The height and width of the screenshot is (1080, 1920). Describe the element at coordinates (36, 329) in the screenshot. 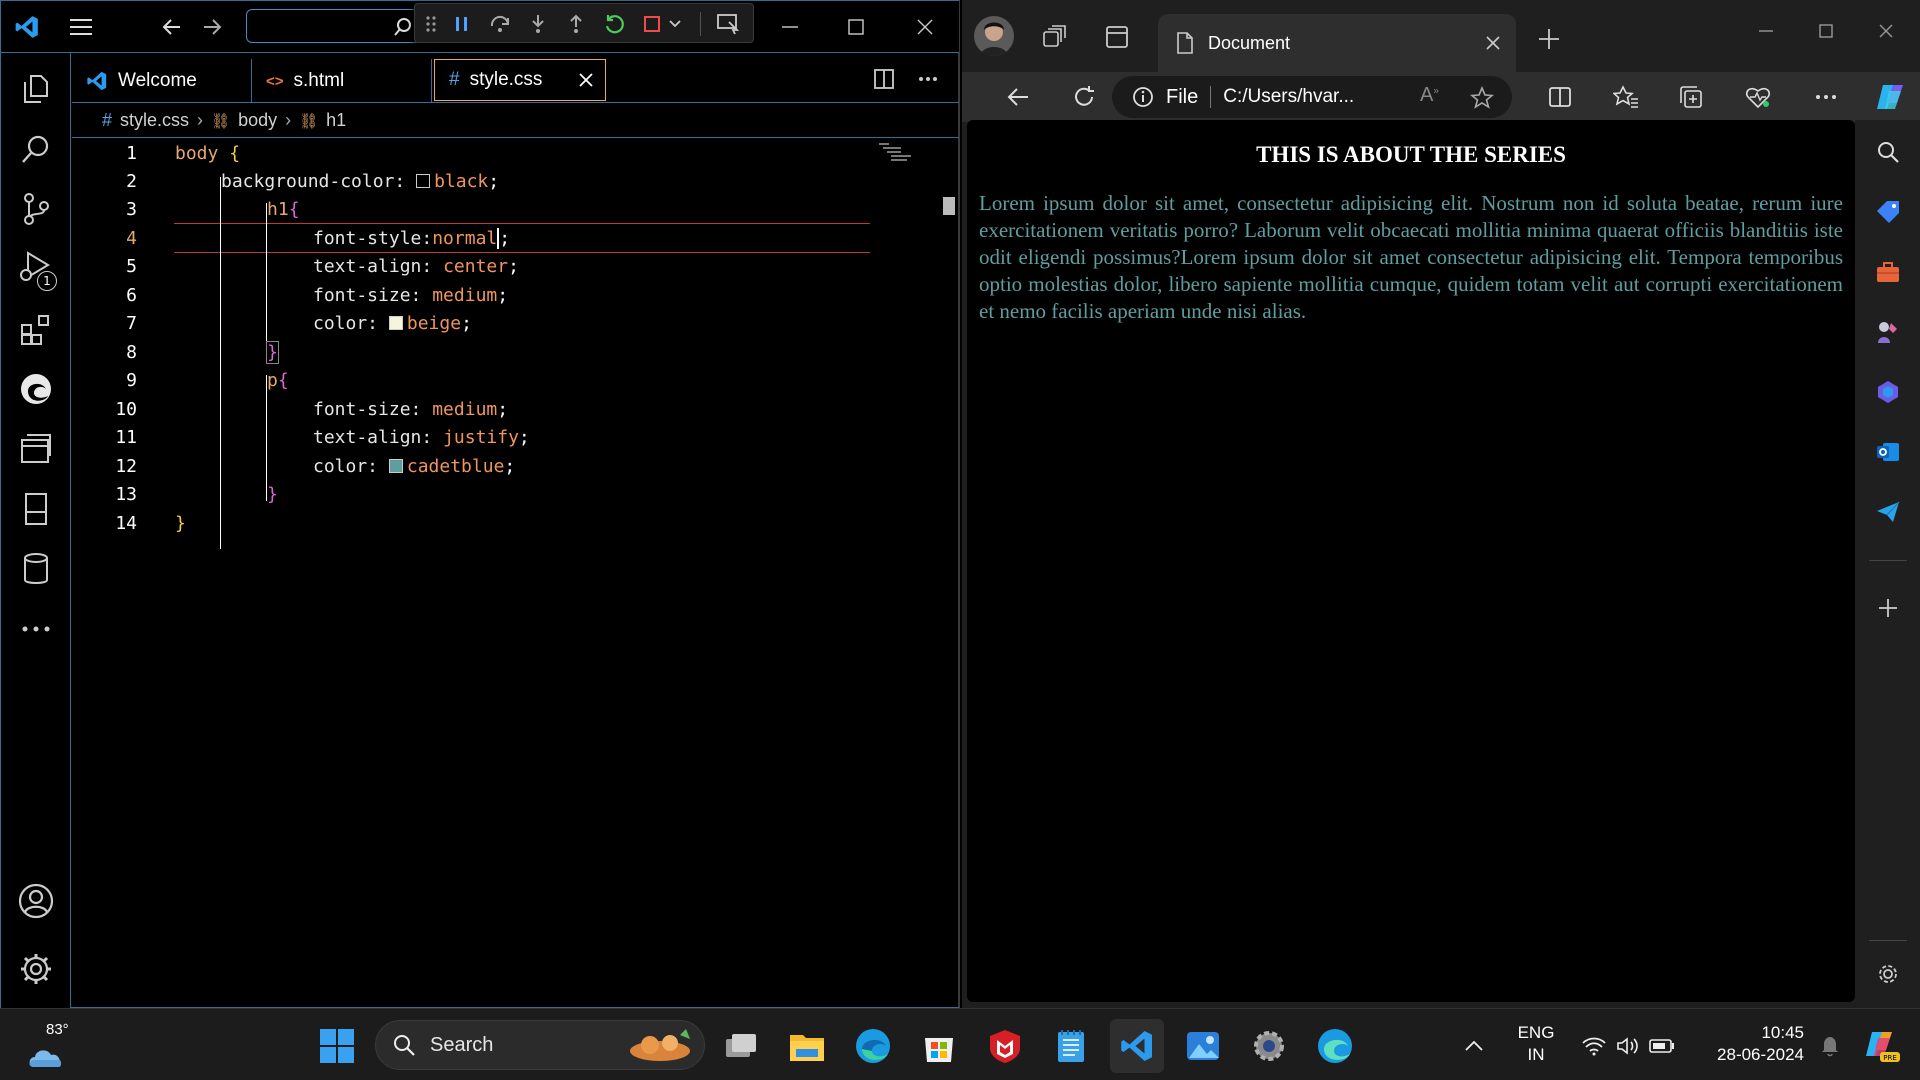

I see `extensions-icon` at that location.